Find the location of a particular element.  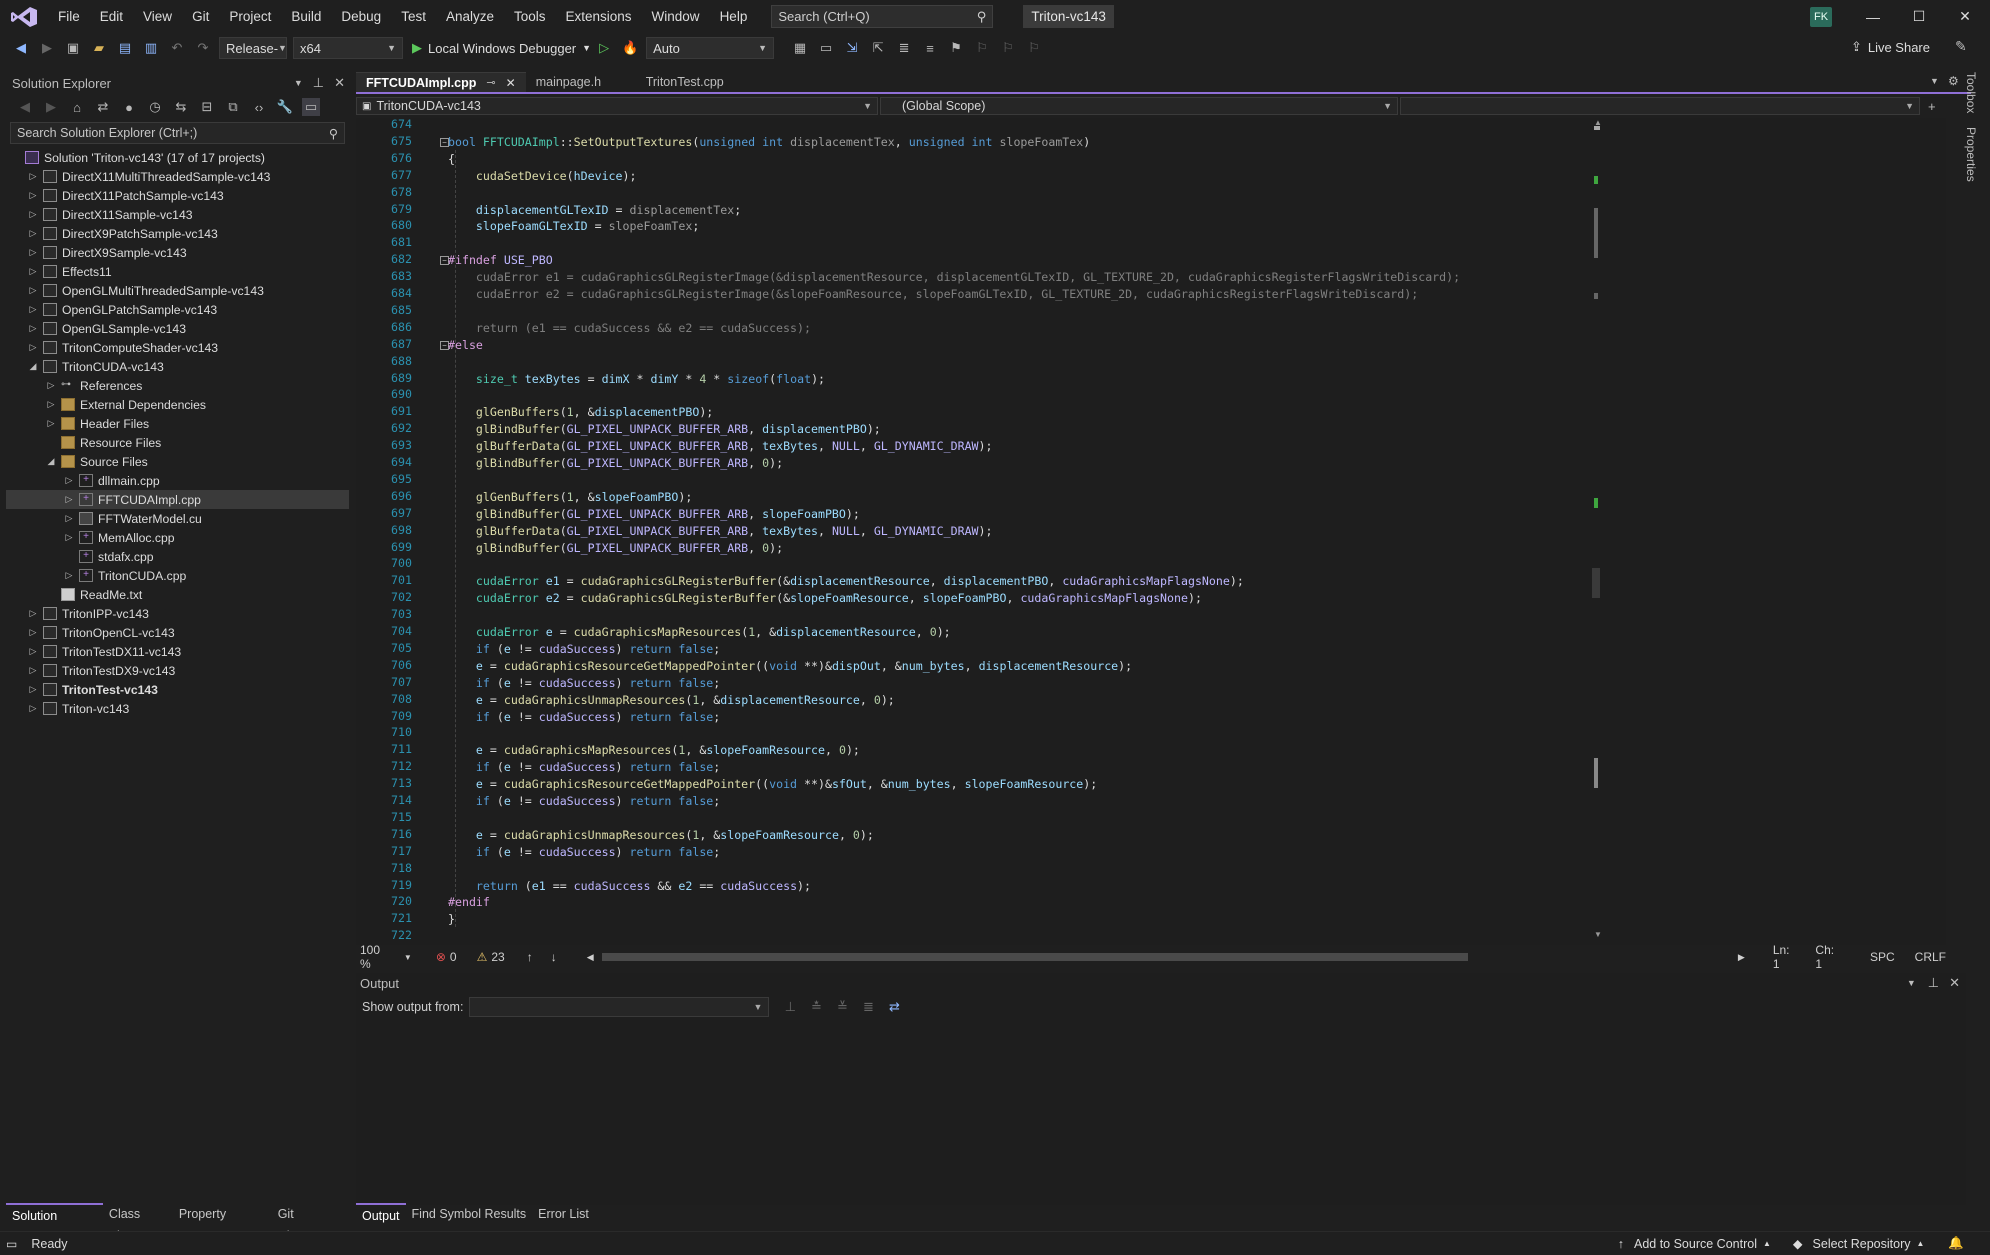

chevron-down-icon: ▼ is located at coordinates (408, 957).